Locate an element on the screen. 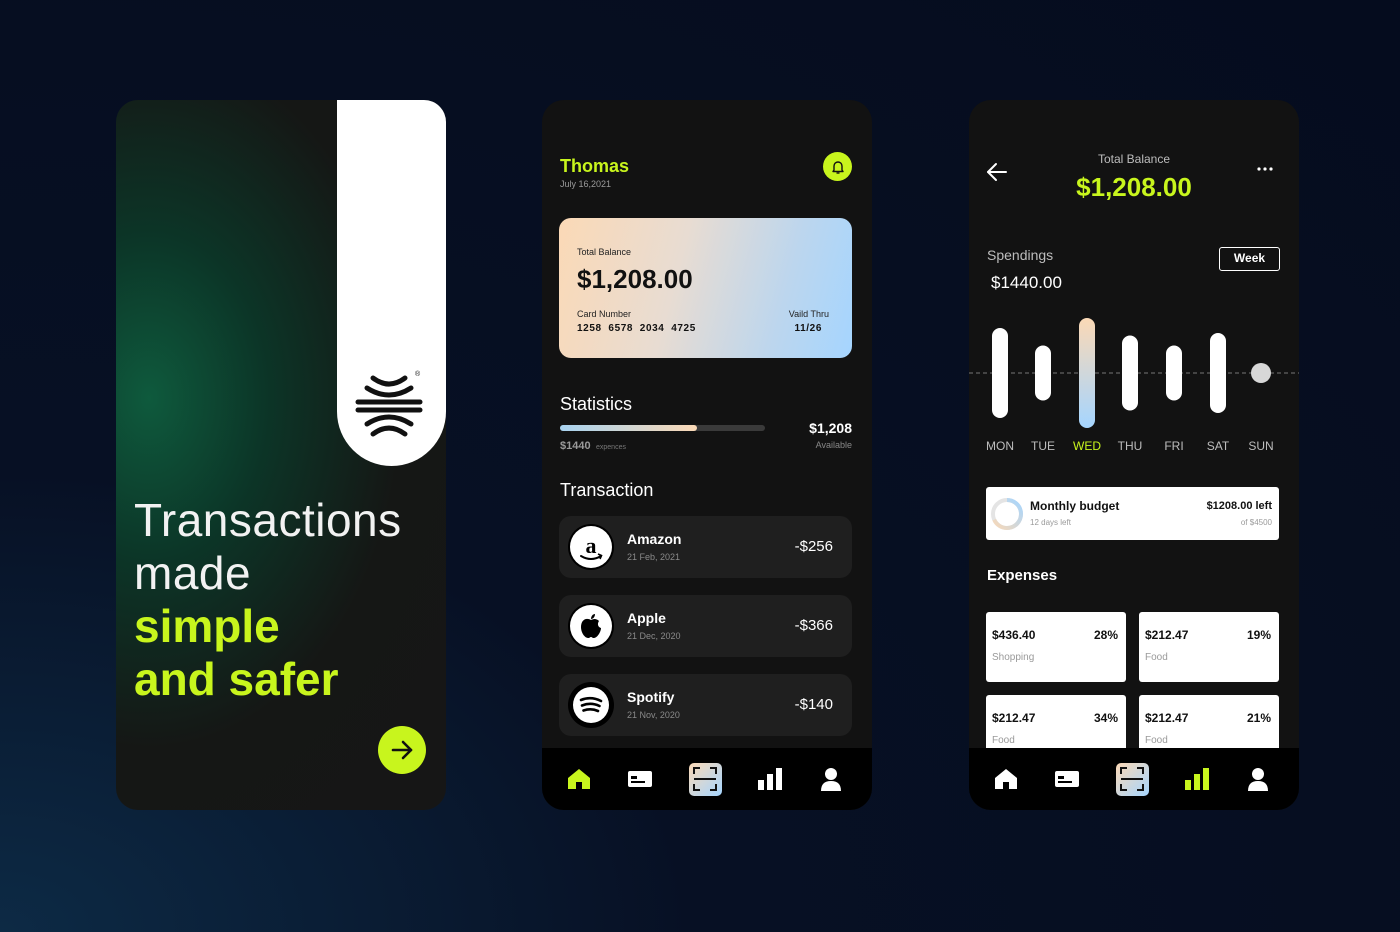  transaction-name: Spotify is located at coordinates (651, 697).